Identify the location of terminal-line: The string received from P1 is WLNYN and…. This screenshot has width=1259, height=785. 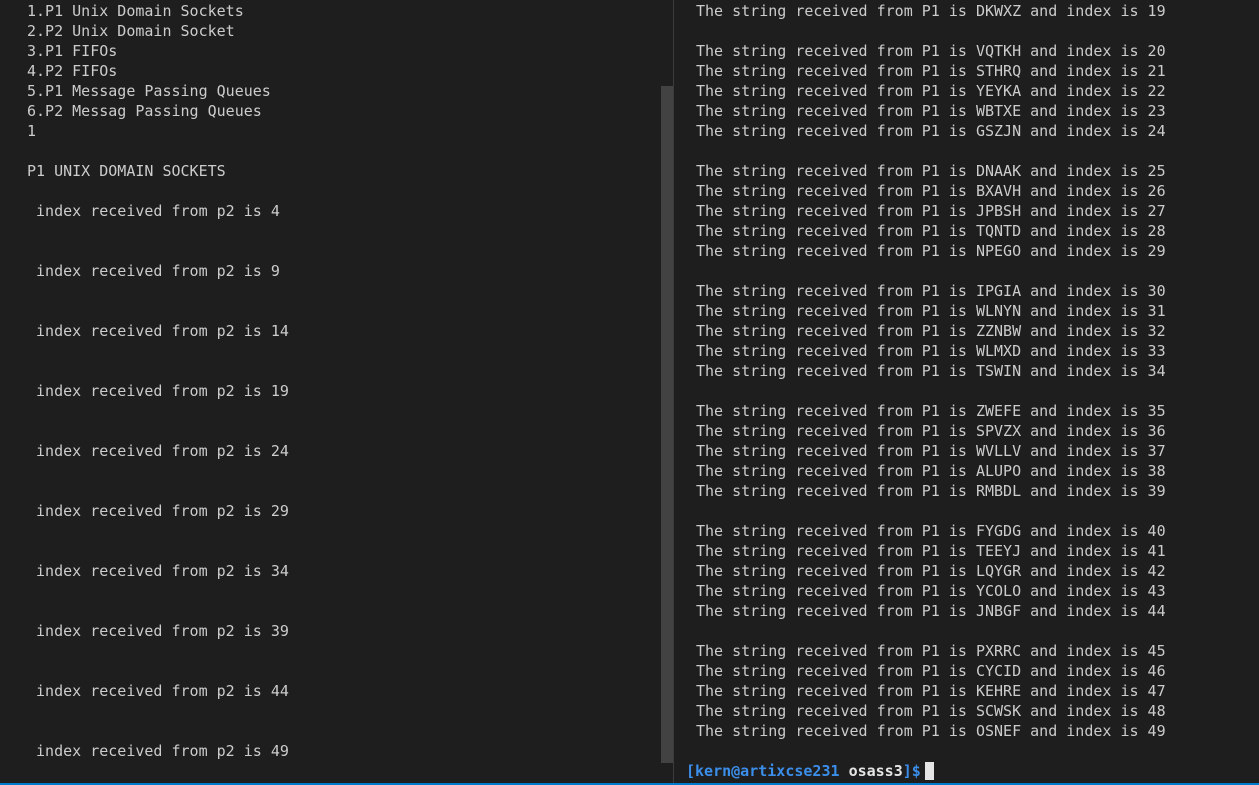
(931, 311).